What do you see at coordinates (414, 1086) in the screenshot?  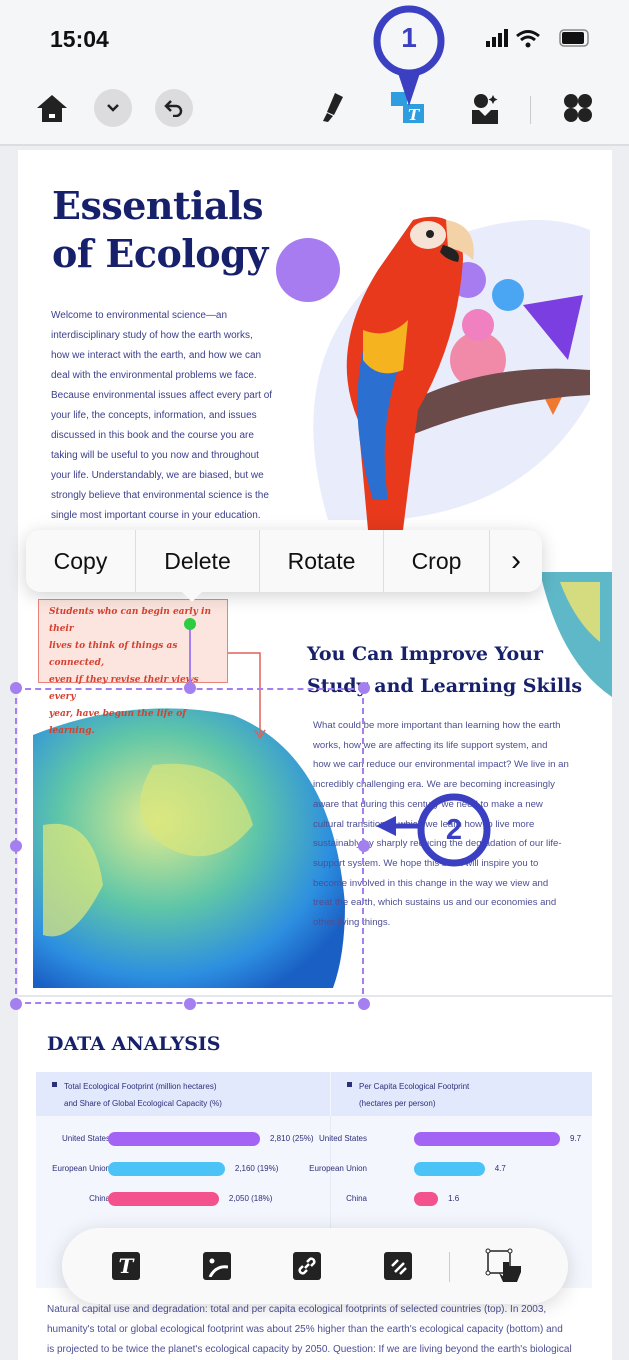 I see `chart-title-line: Per Capita Ecological Footprint` at bounding box center [414, 1086].